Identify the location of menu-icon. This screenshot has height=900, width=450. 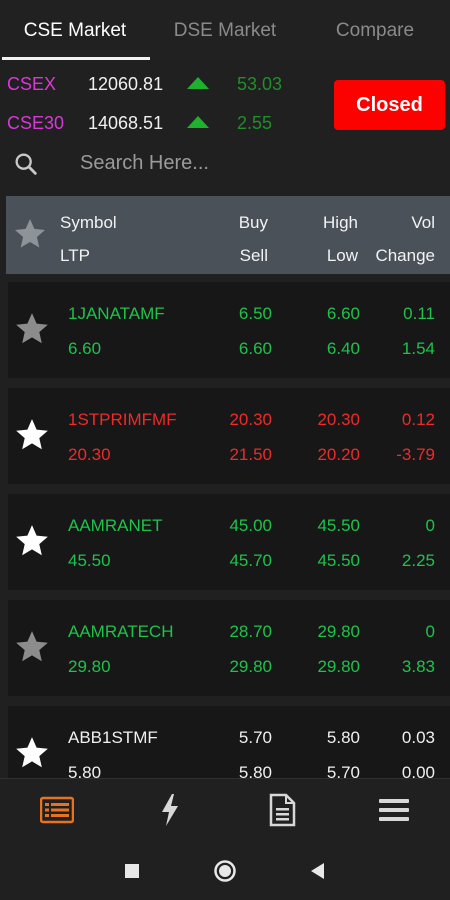
(394, 810).